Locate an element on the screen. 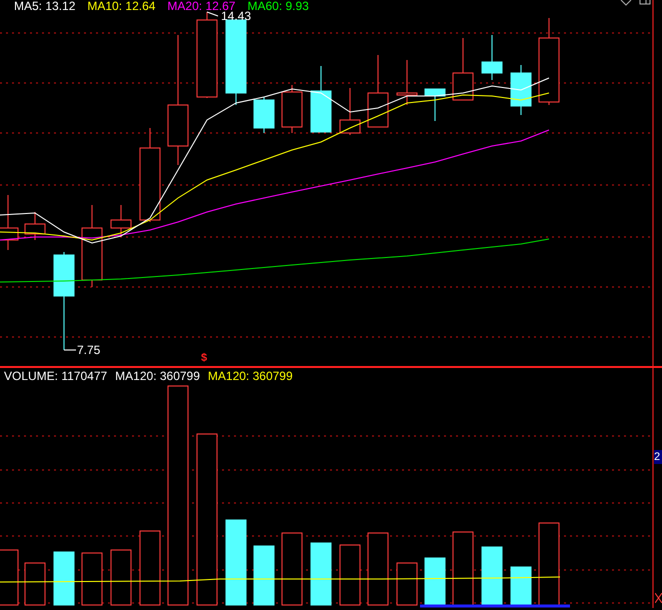 This screenshot has width=662, height=610. dropdown-icon is located at coordinates (626, 3).